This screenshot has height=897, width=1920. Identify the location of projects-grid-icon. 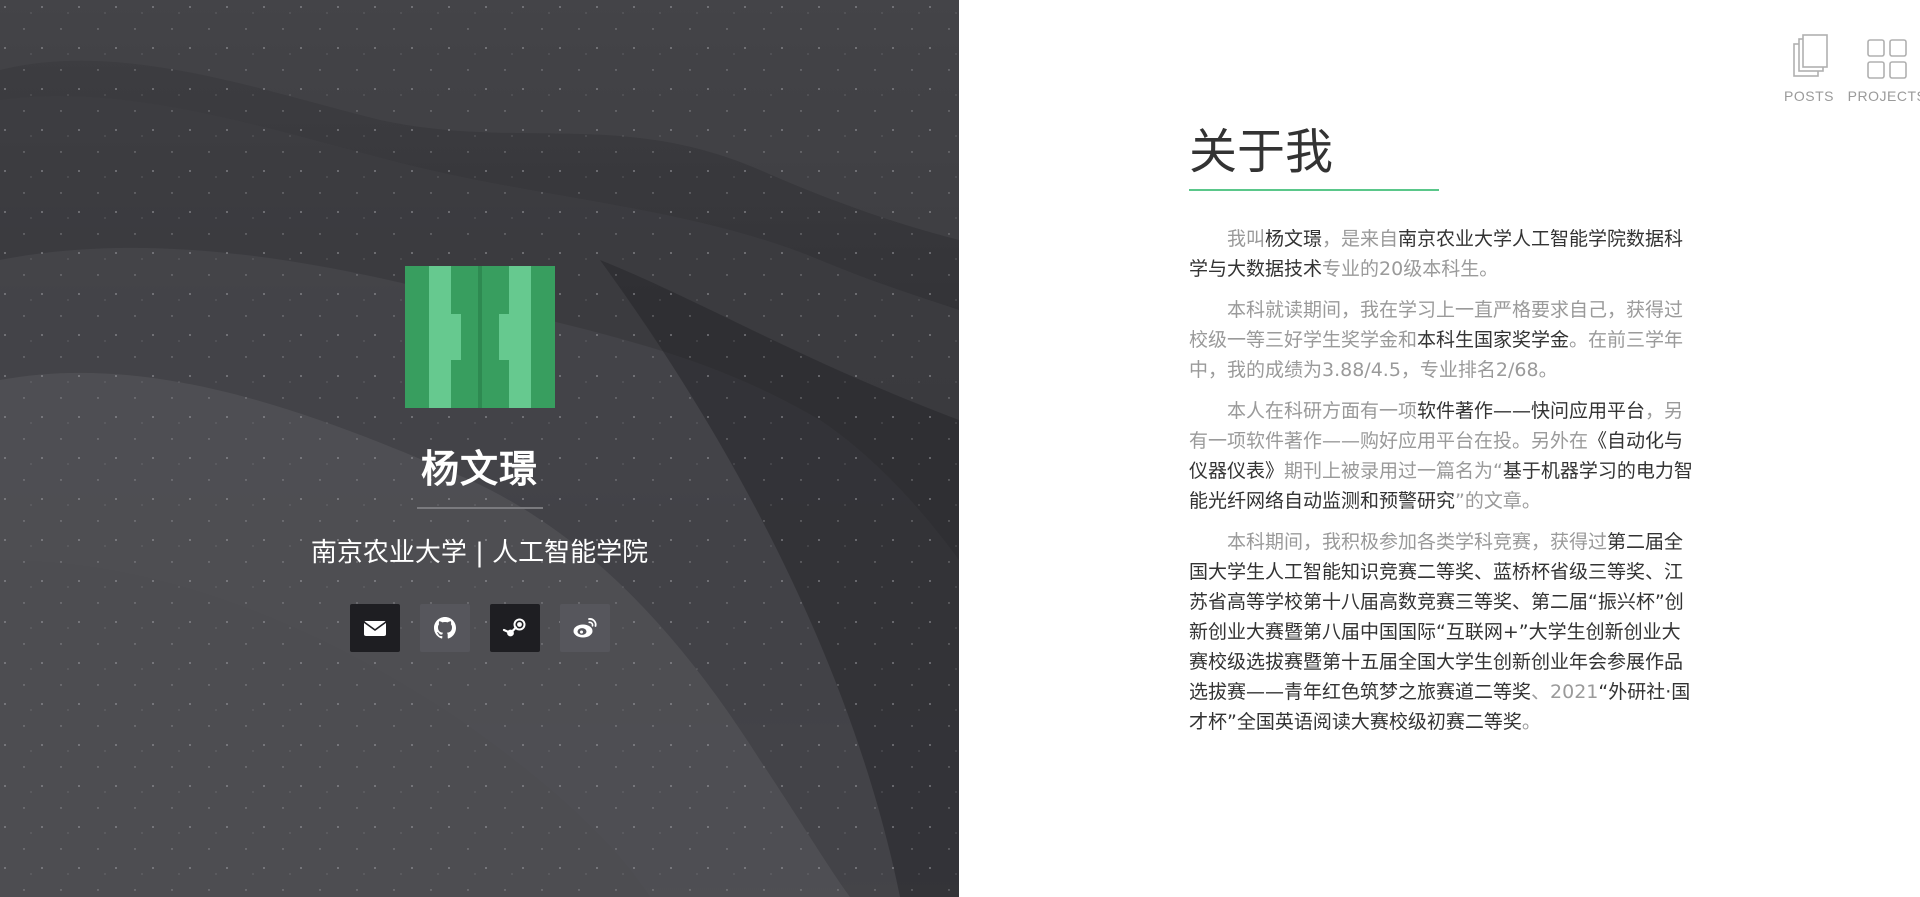
(1887, 59).